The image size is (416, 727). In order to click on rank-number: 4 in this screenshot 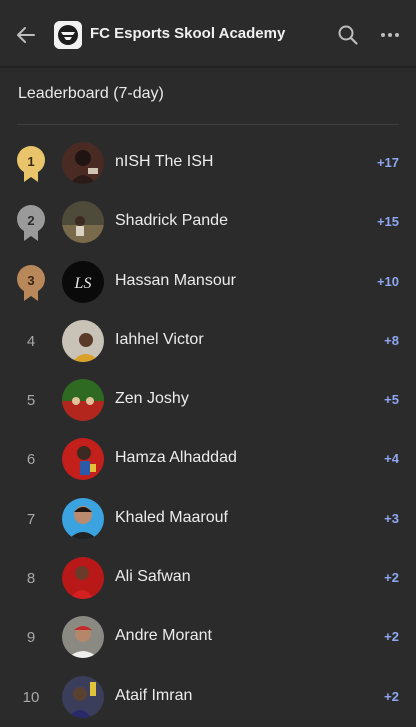, I will do `click(31, 341)`.